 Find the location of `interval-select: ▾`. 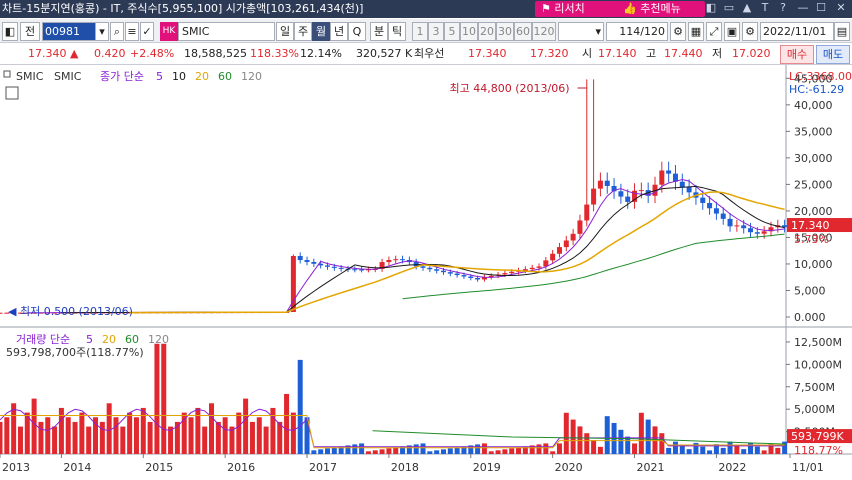

interval-select: ▾ is located at coordinates (581, 31).